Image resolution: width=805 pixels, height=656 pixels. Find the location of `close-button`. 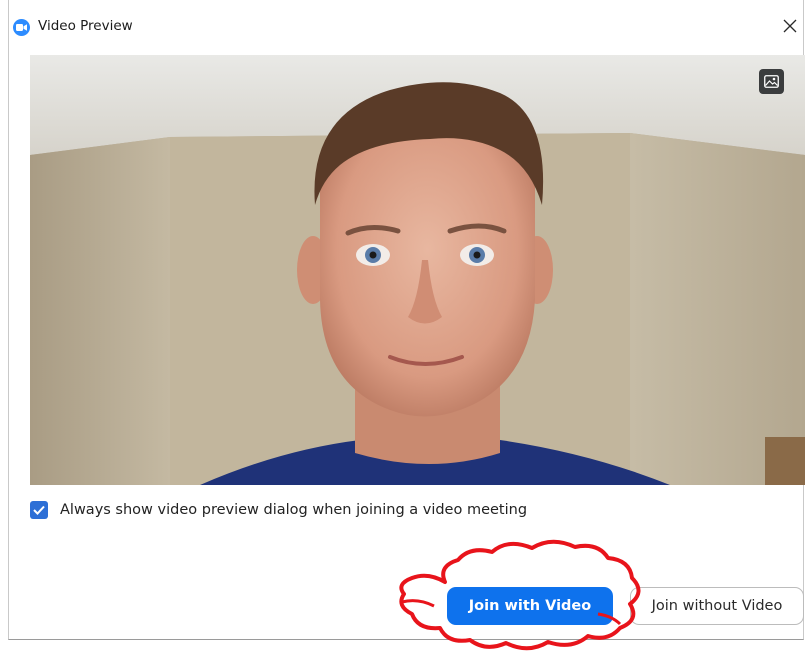

close-button is located at coordinates (790, 26).